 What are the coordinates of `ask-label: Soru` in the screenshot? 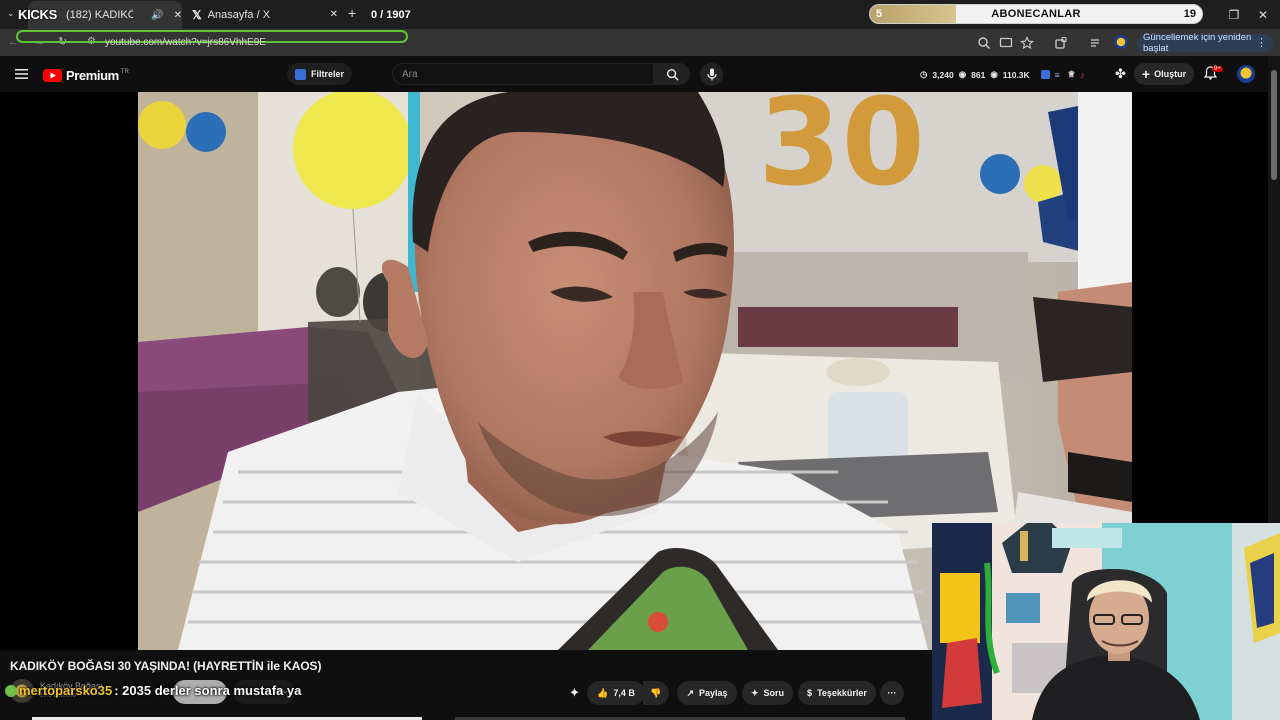 It's located at (774, 693).